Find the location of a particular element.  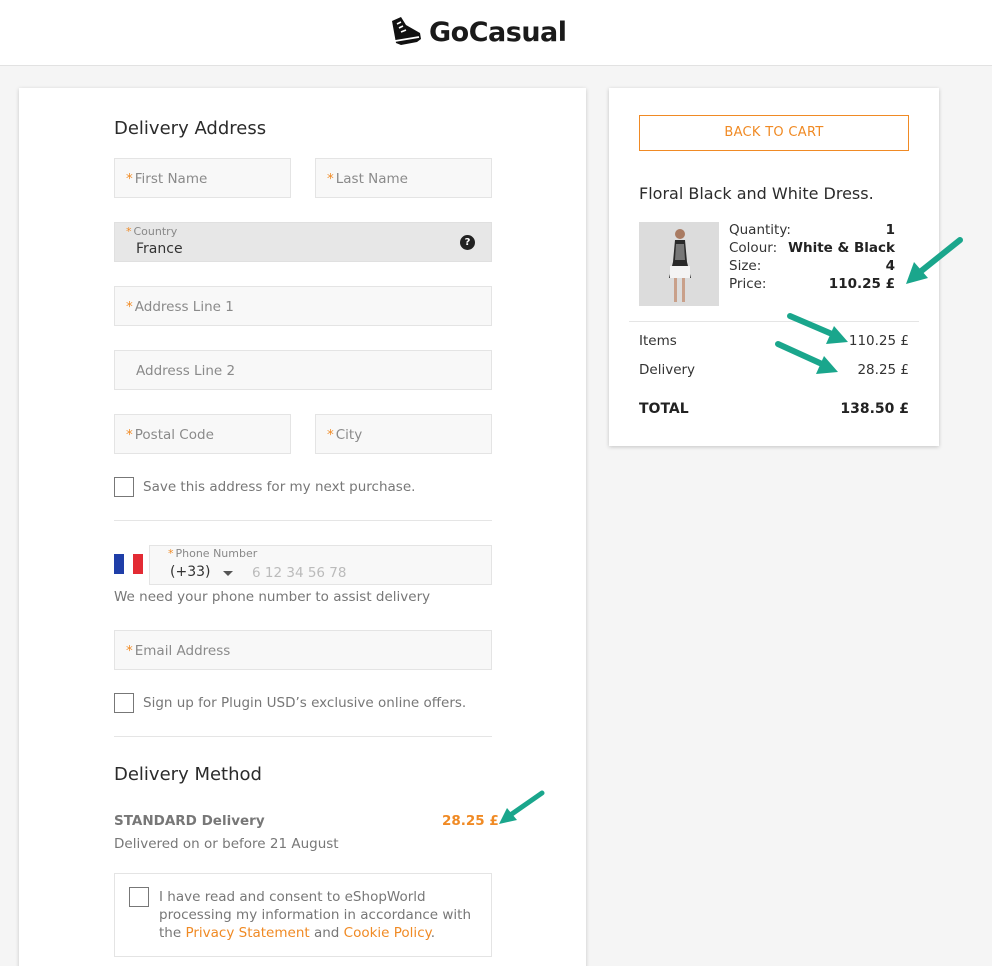

last-name-field: * Last Name is located at coordinates (403, 178).